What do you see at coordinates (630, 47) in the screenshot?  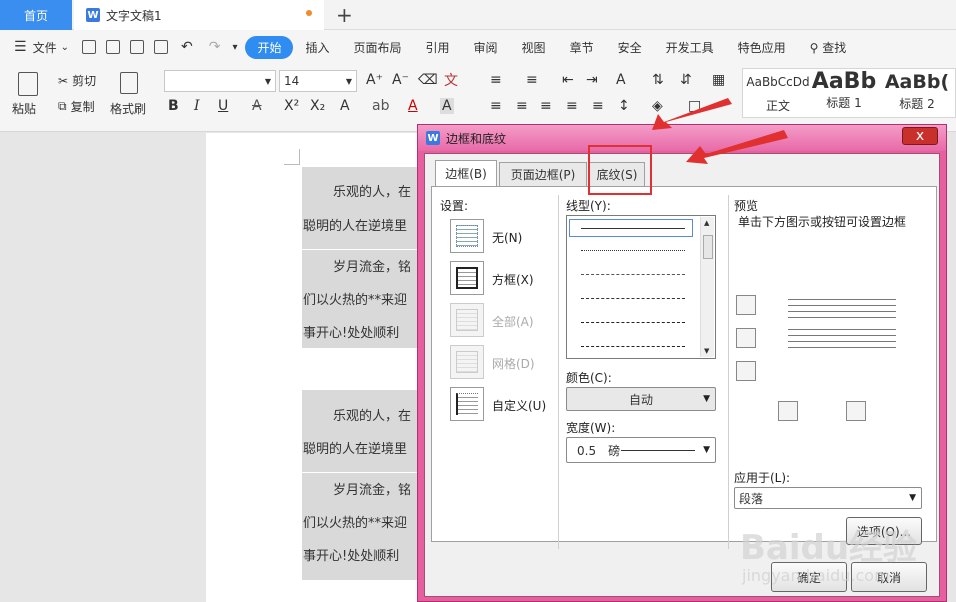 I see `menu-security: 安全` at bounding box center [630, 47].